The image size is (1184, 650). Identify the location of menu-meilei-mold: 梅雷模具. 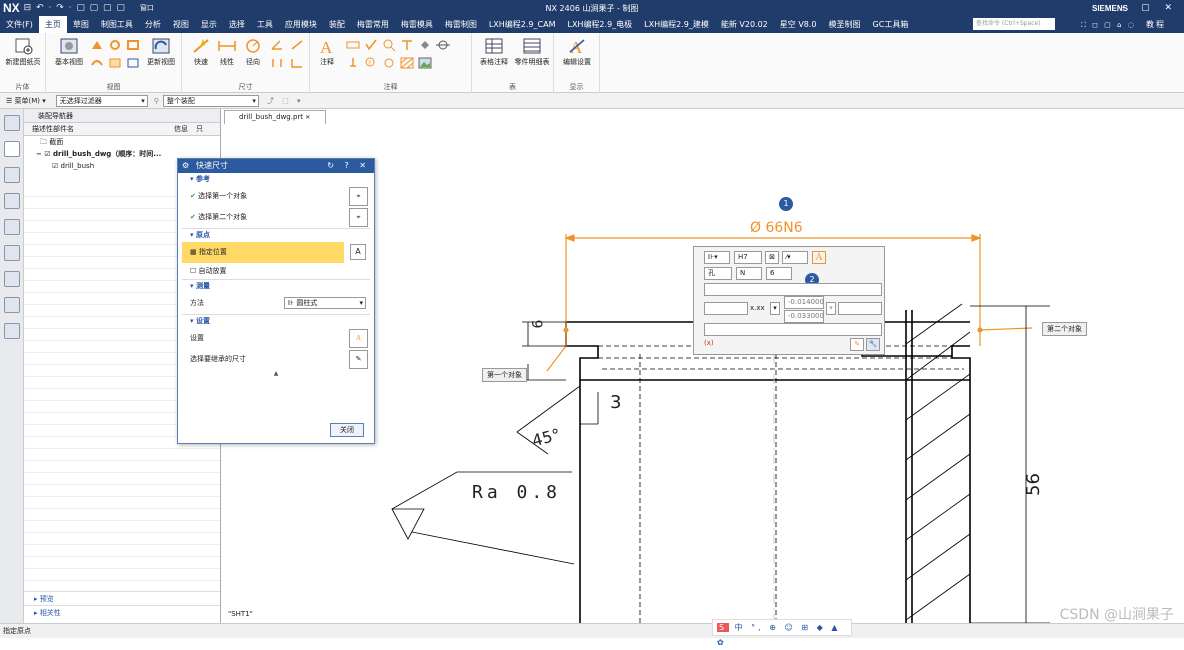
(417, 24).